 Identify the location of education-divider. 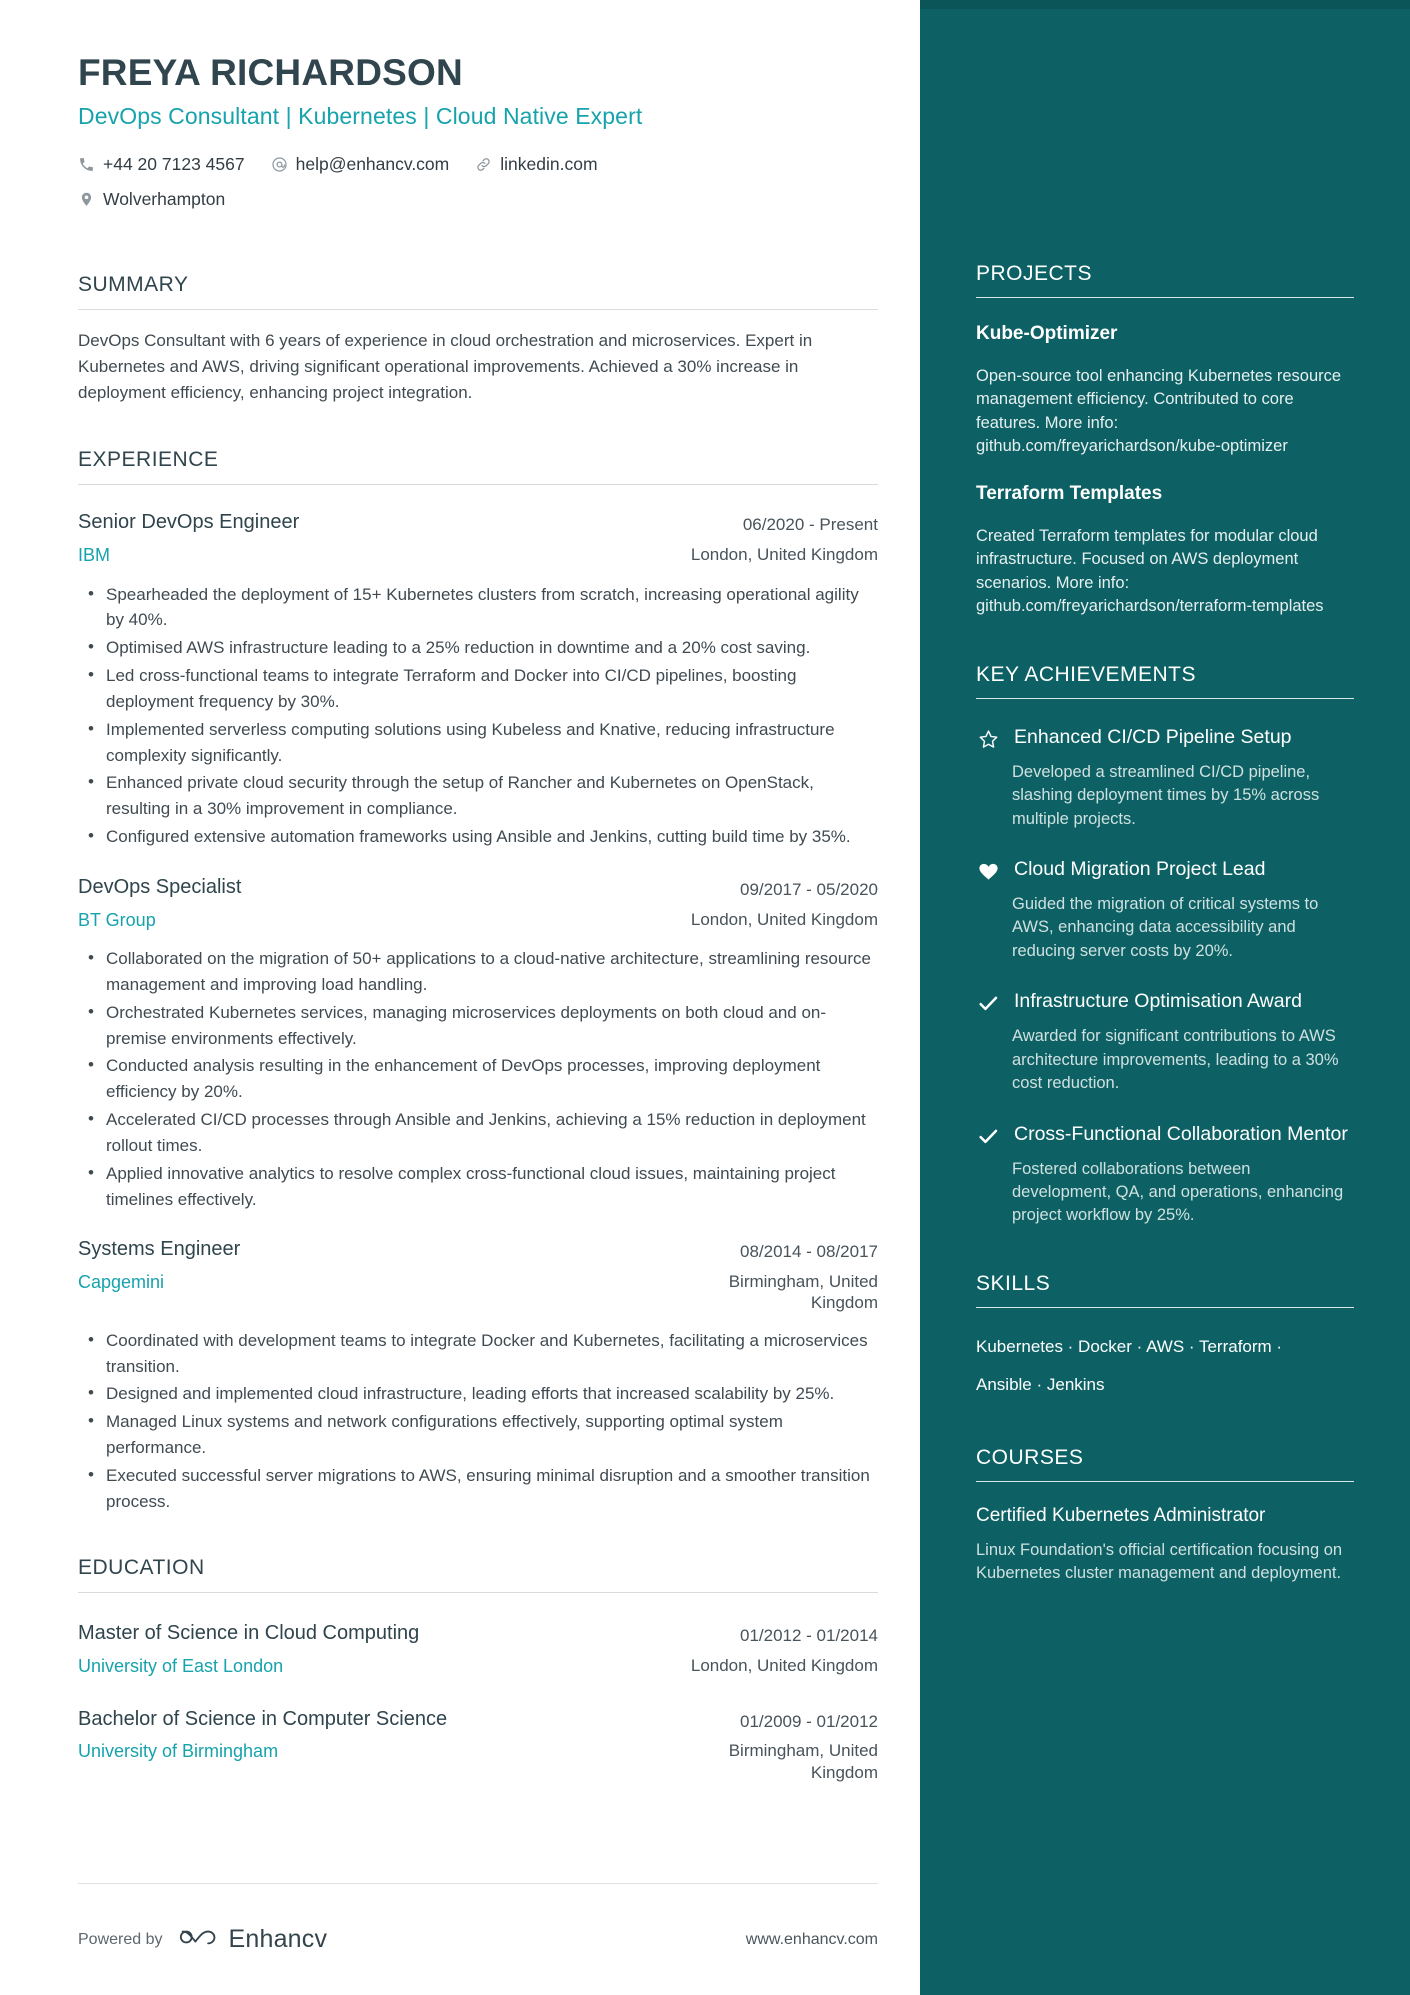
(478, 1593).